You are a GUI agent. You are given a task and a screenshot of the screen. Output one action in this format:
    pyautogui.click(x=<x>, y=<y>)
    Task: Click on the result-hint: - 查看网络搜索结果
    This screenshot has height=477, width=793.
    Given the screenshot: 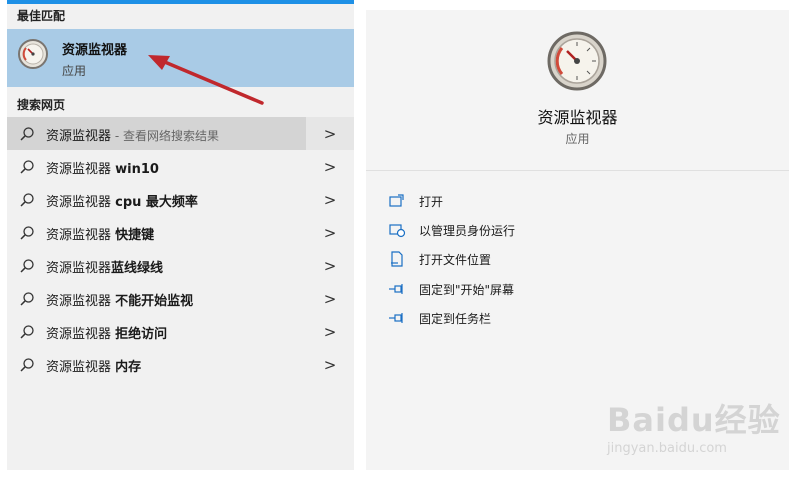 What is the action you would take?
    pyautogui.click(x=165, y=136)
    